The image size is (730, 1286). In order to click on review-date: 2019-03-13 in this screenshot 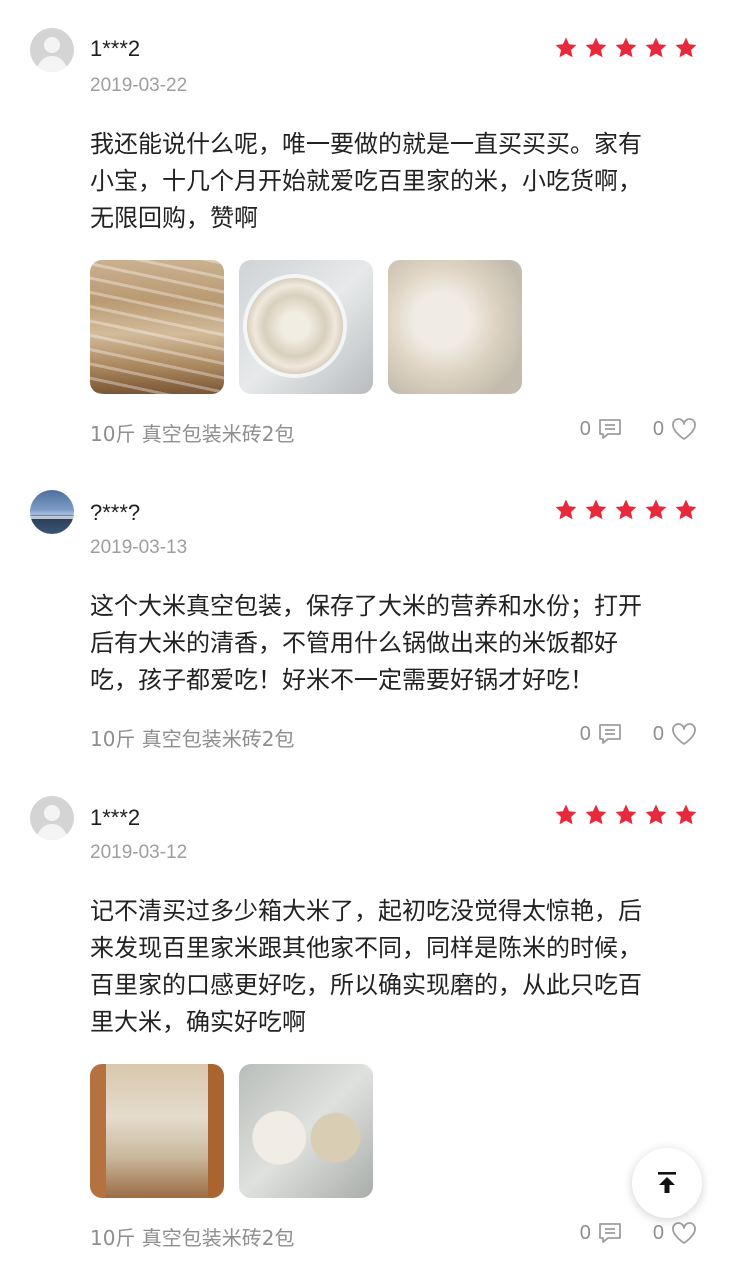, I will do `click(139, 547)`.